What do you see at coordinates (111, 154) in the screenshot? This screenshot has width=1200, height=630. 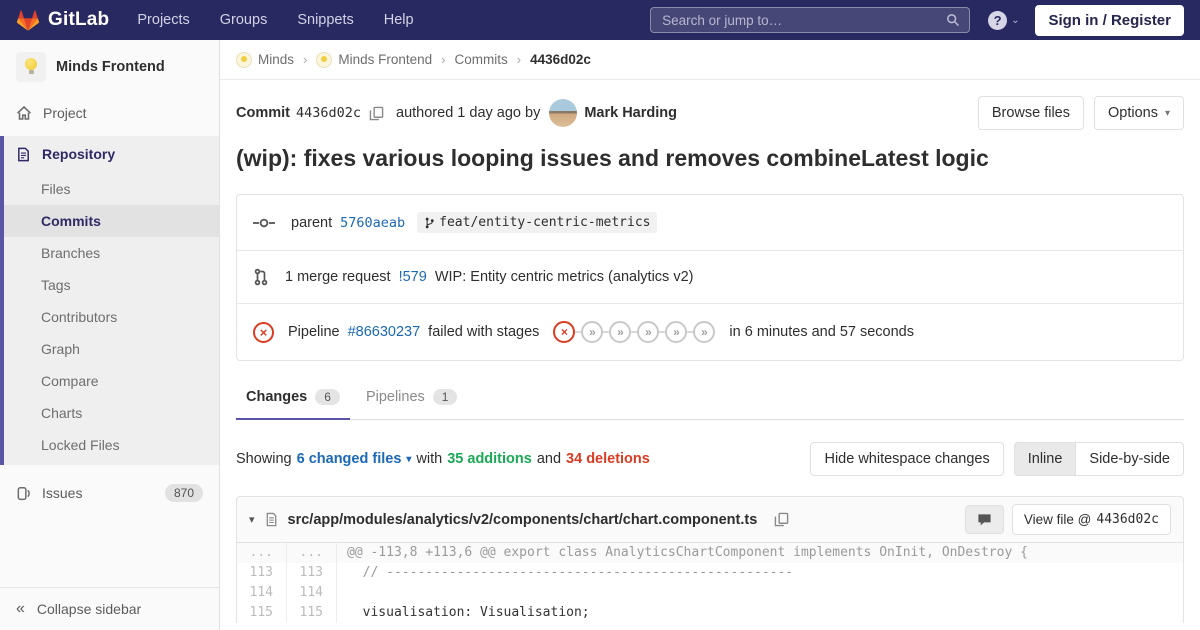 I see `sidebar-item-repository: Repository` at bounding box center [111, 154].